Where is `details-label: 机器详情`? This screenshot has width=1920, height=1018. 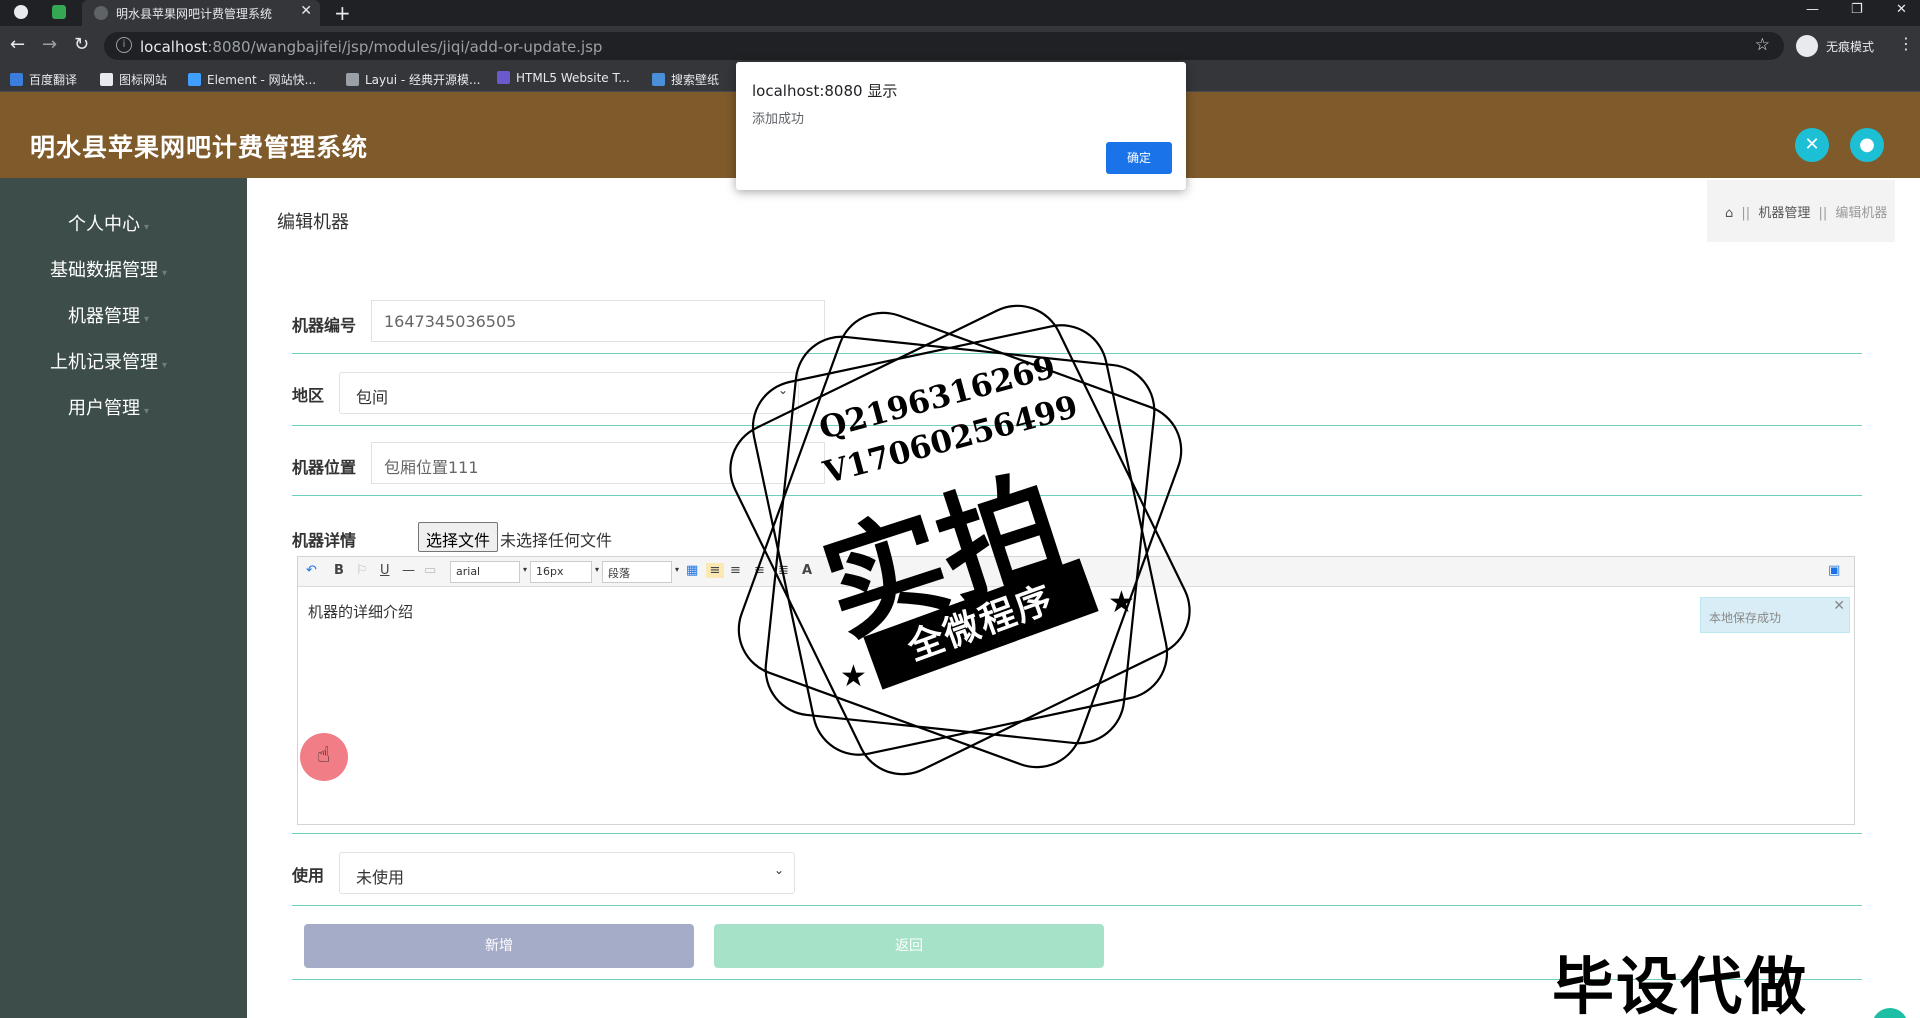
details-label: 机器详情 is located at coordinates (324, 540).